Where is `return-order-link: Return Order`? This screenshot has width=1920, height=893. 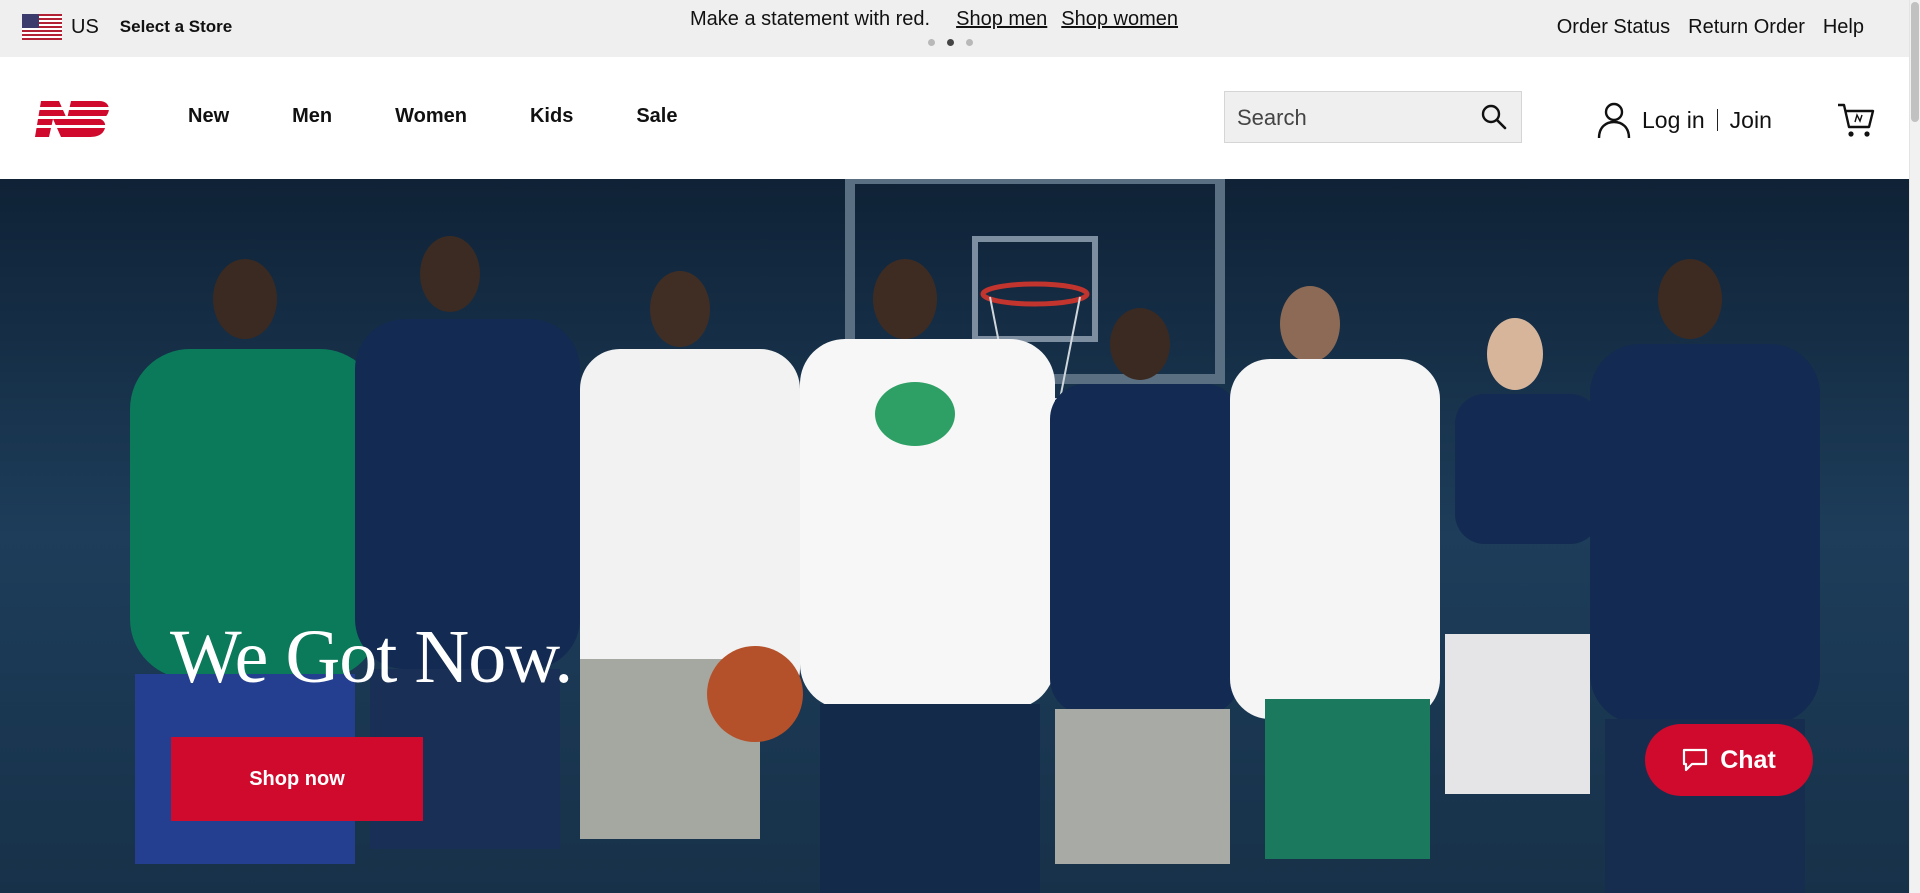
return-order-link: Return Order is located at coordinates (1746, 27).